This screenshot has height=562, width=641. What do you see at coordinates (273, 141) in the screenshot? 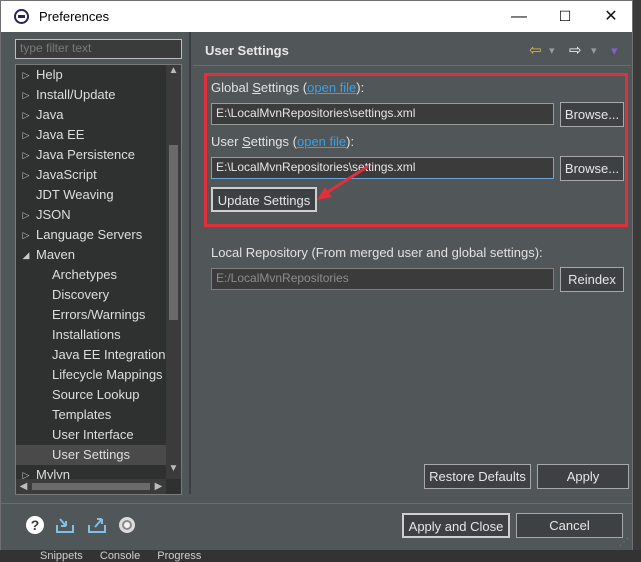
I see `user-settings-label-rest: ettings (` at bounding box center [273, 141].